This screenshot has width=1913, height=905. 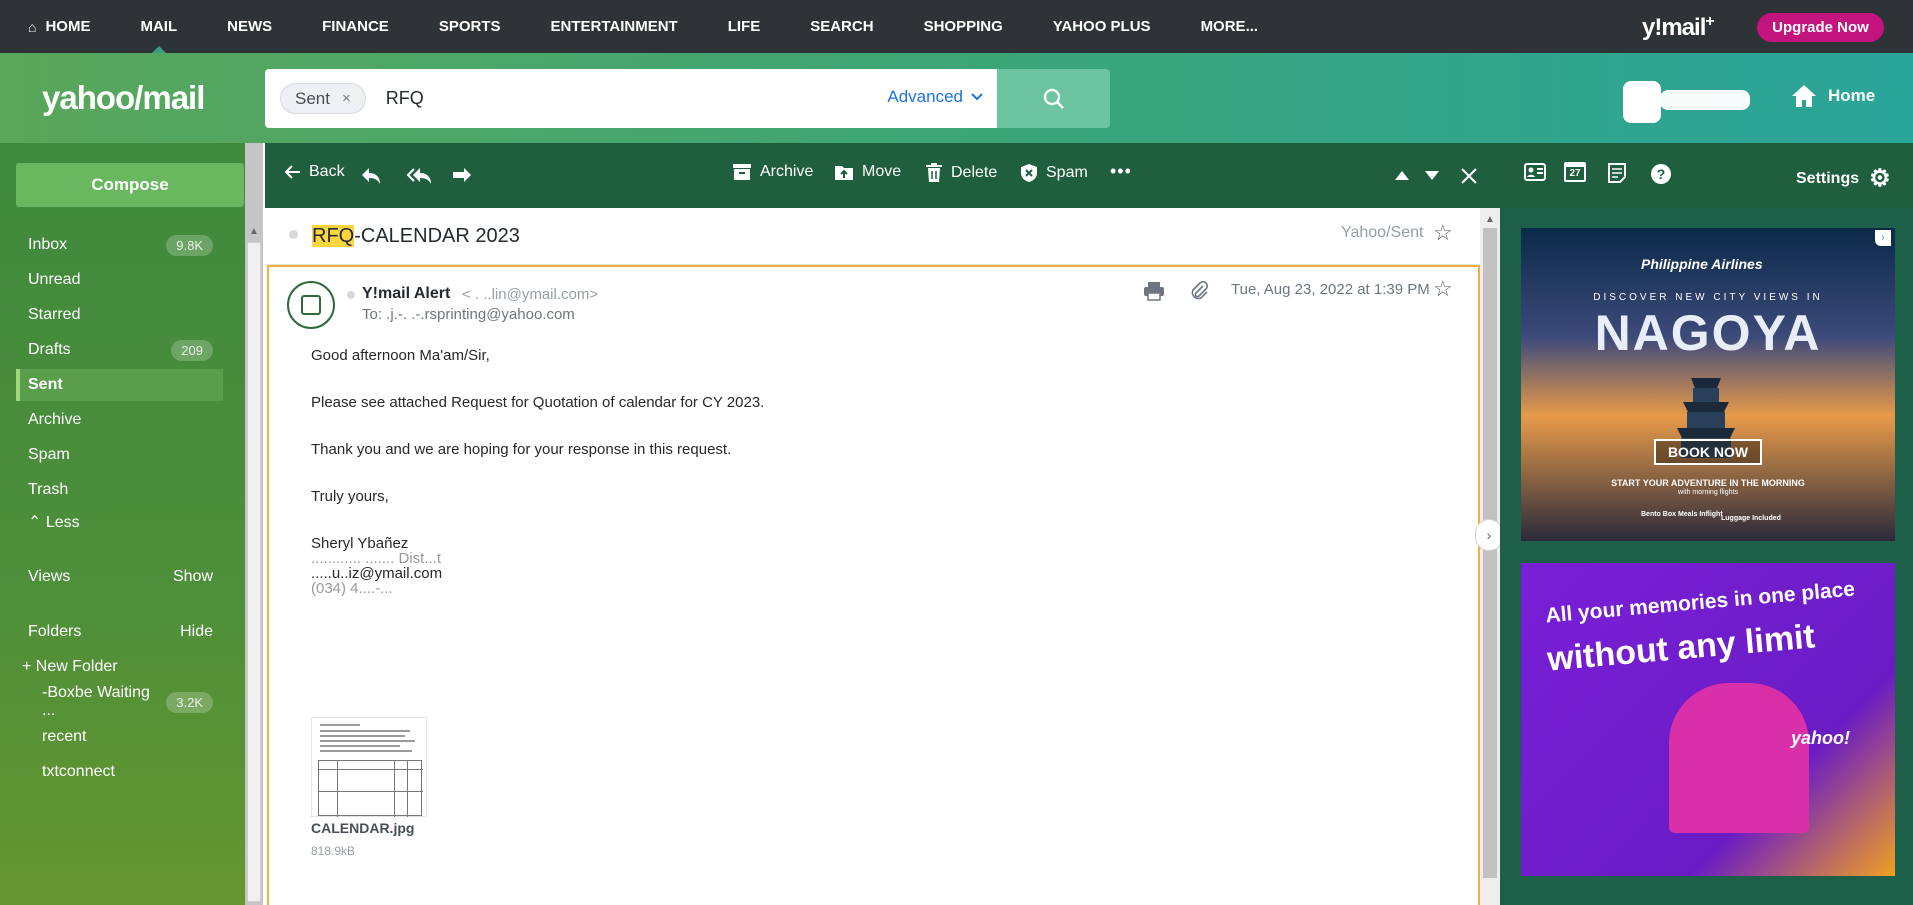 What do you see at coordinates (119, 350) in the screenshot?
I see `sidebar-item-drafts: Drafts 209` at bounding box center [119, 350].